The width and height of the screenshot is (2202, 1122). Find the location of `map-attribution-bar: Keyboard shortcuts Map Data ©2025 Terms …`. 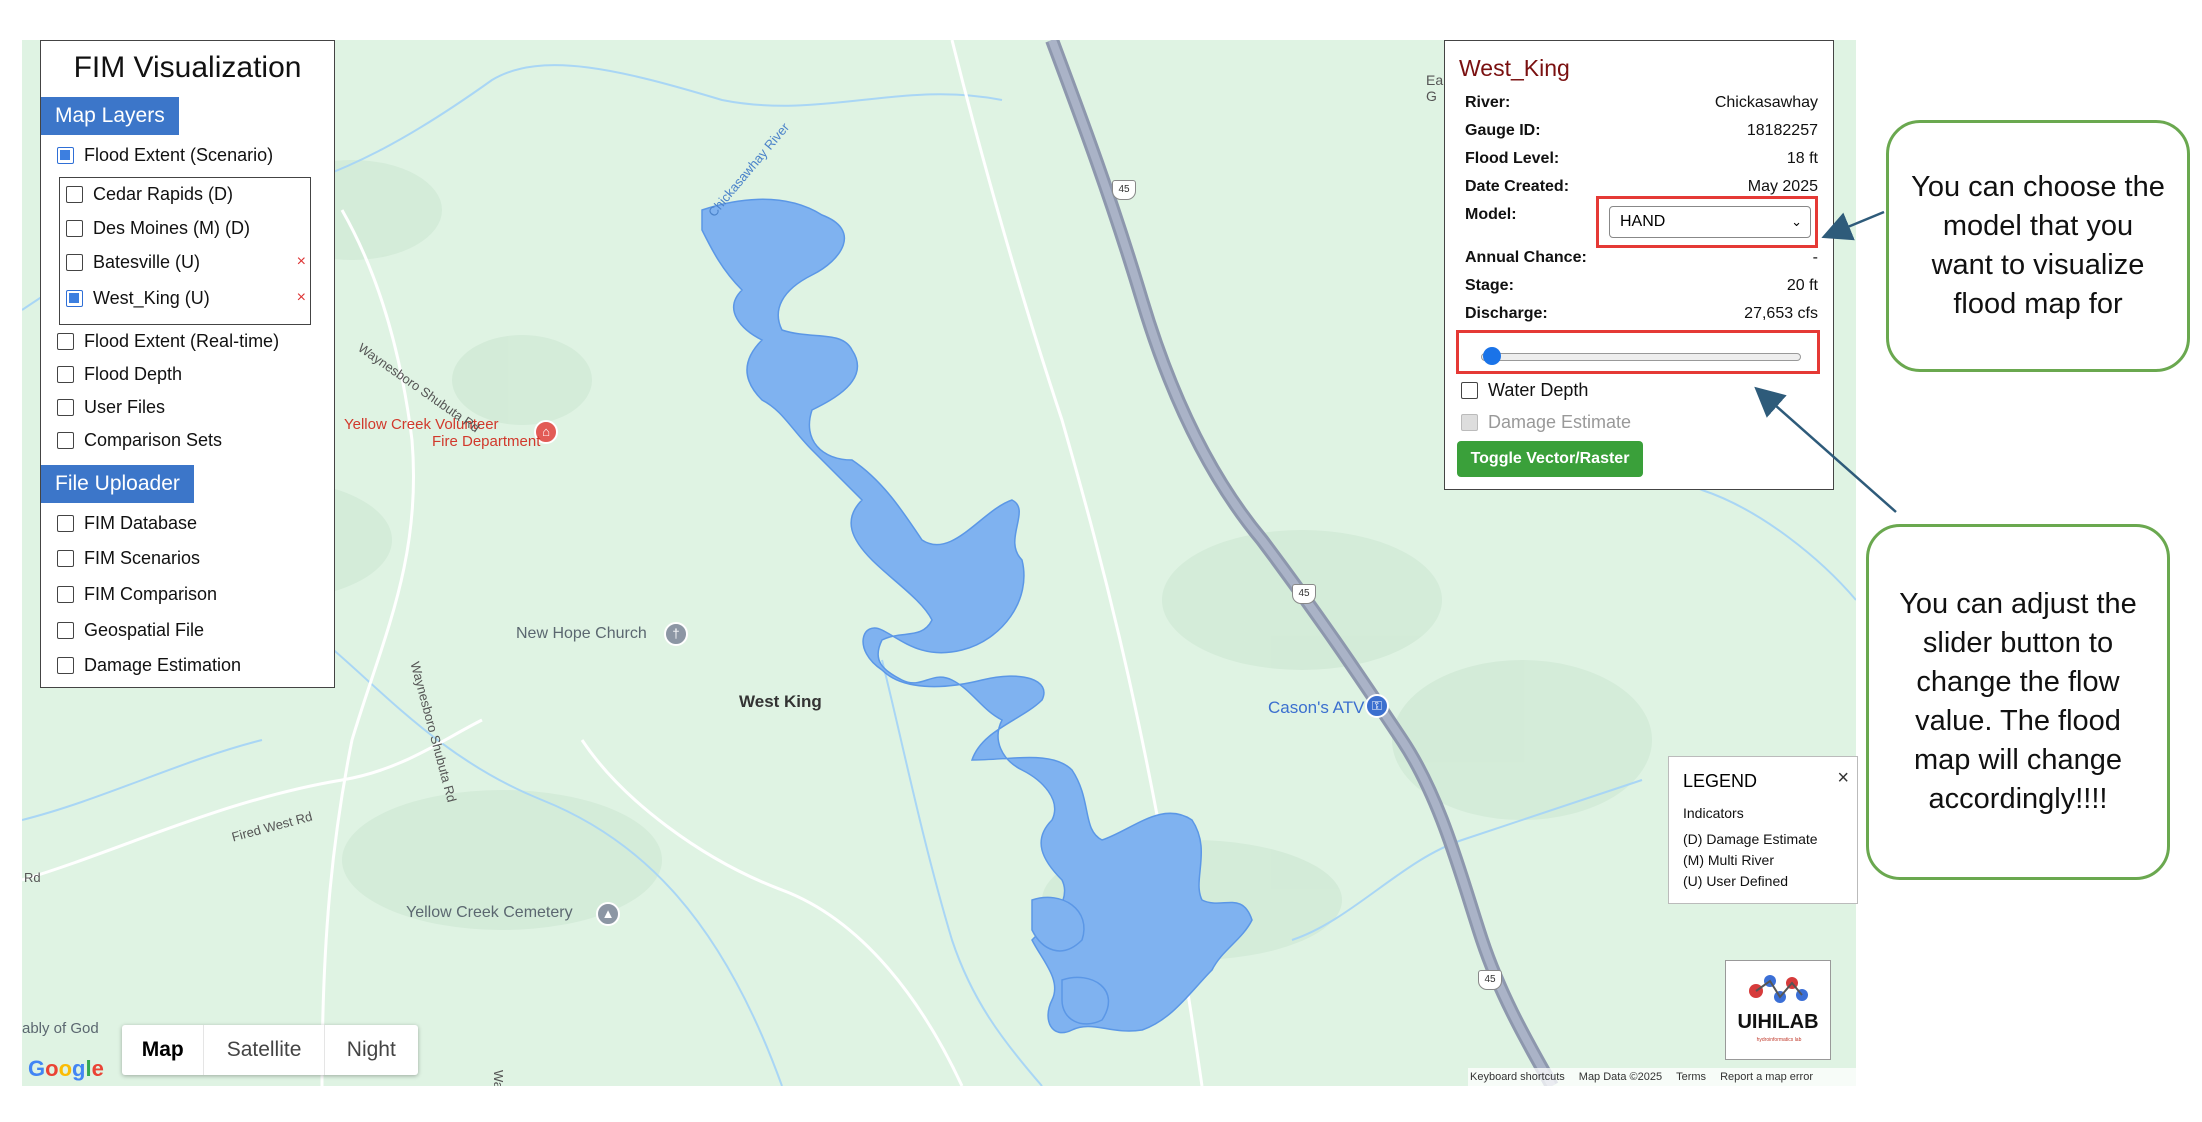

map-attribution-bar: Keyboard shortcuts Map Data ©2025 Terms … is located at coordinates (1662, 1077).